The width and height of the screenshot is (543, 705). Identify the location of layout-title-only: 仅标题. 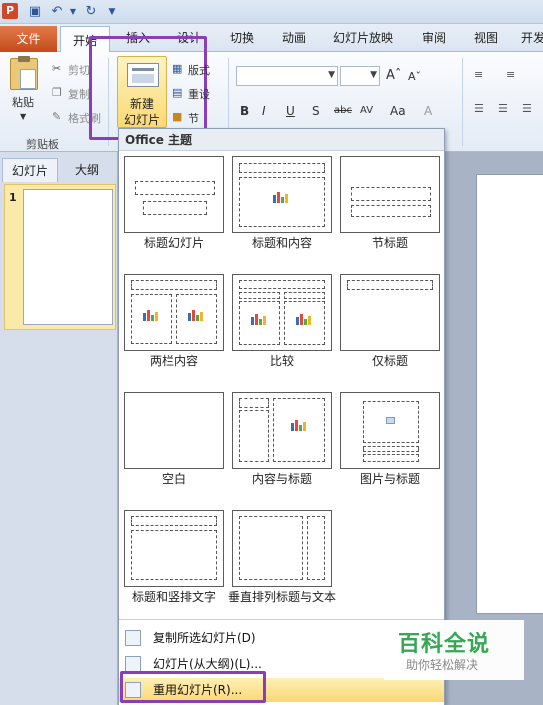
(390, 330).